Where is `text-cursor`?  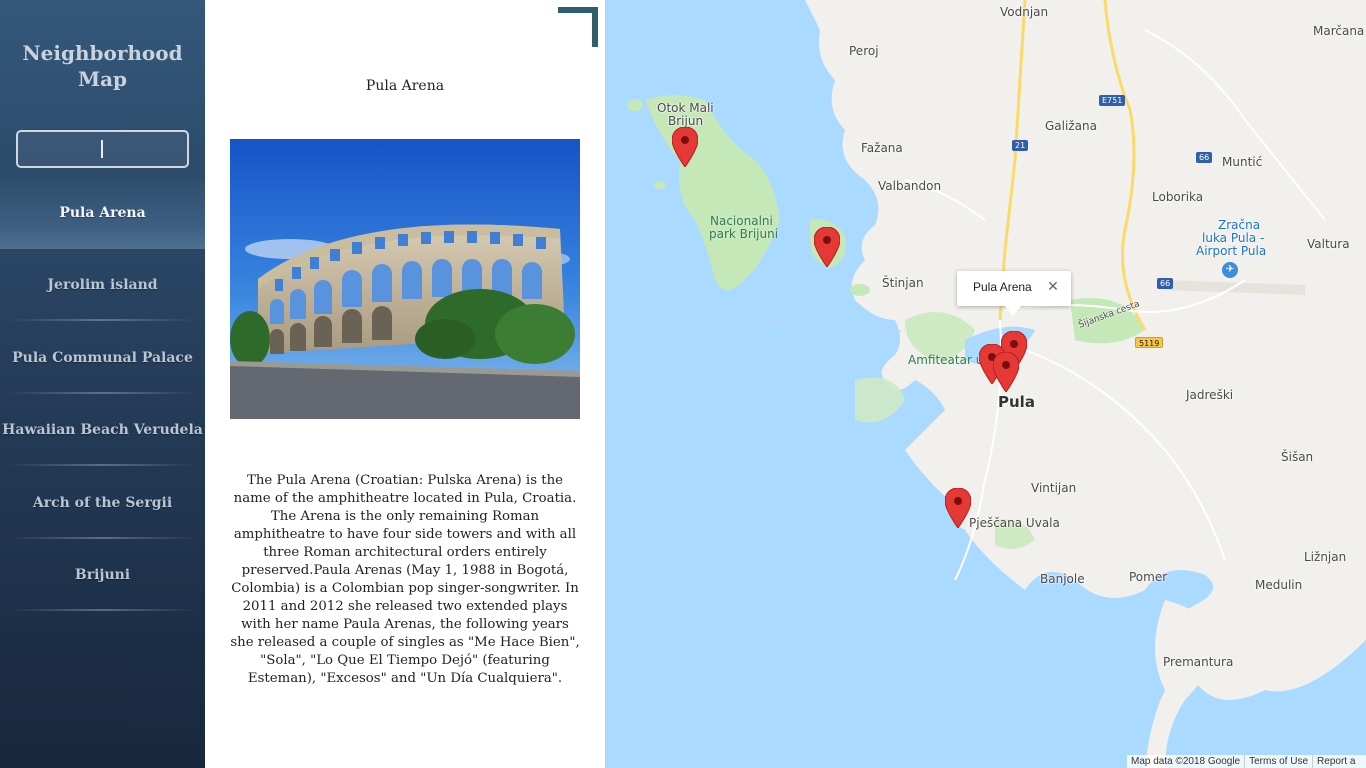 text-cursor is located at coordinates (102, 149).